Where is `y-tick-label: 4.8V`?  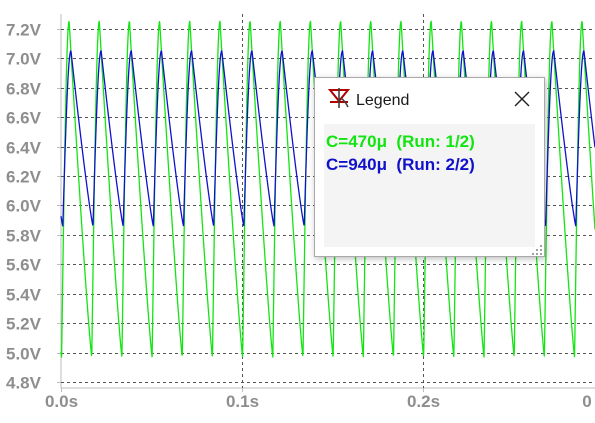
y-tick-label: 4.8V is located at coordinates (24, 383).